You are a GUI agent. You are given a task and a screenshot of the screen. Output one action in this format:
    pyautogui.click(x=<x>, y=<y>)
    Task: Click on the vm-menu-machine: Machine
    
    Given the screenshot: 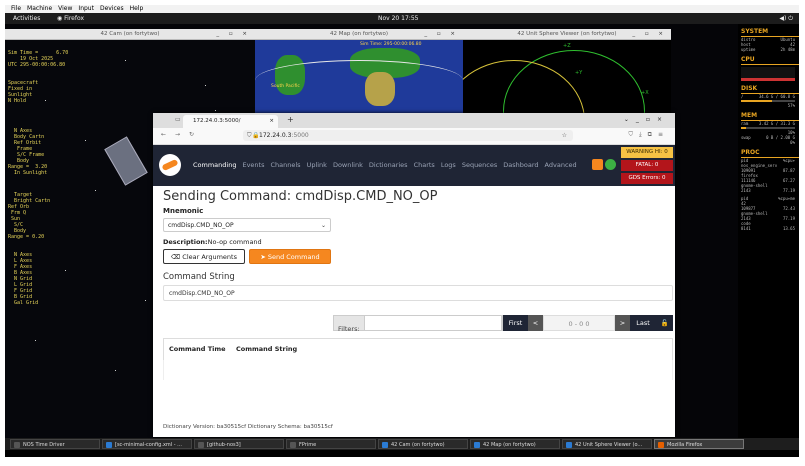 What is the action you would take?
    pyautogui.click(x=39, y=8)
    